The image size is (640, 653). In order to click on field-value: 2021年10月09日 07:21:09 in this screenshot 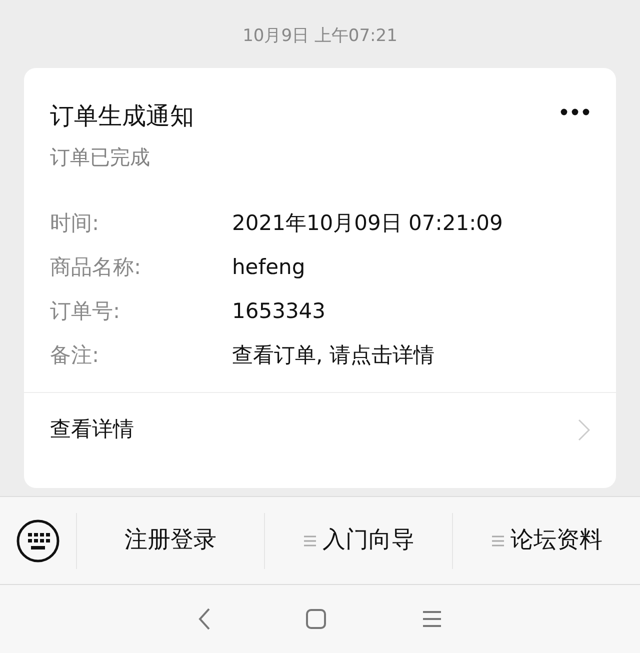, I will do `click(367, 224)`.